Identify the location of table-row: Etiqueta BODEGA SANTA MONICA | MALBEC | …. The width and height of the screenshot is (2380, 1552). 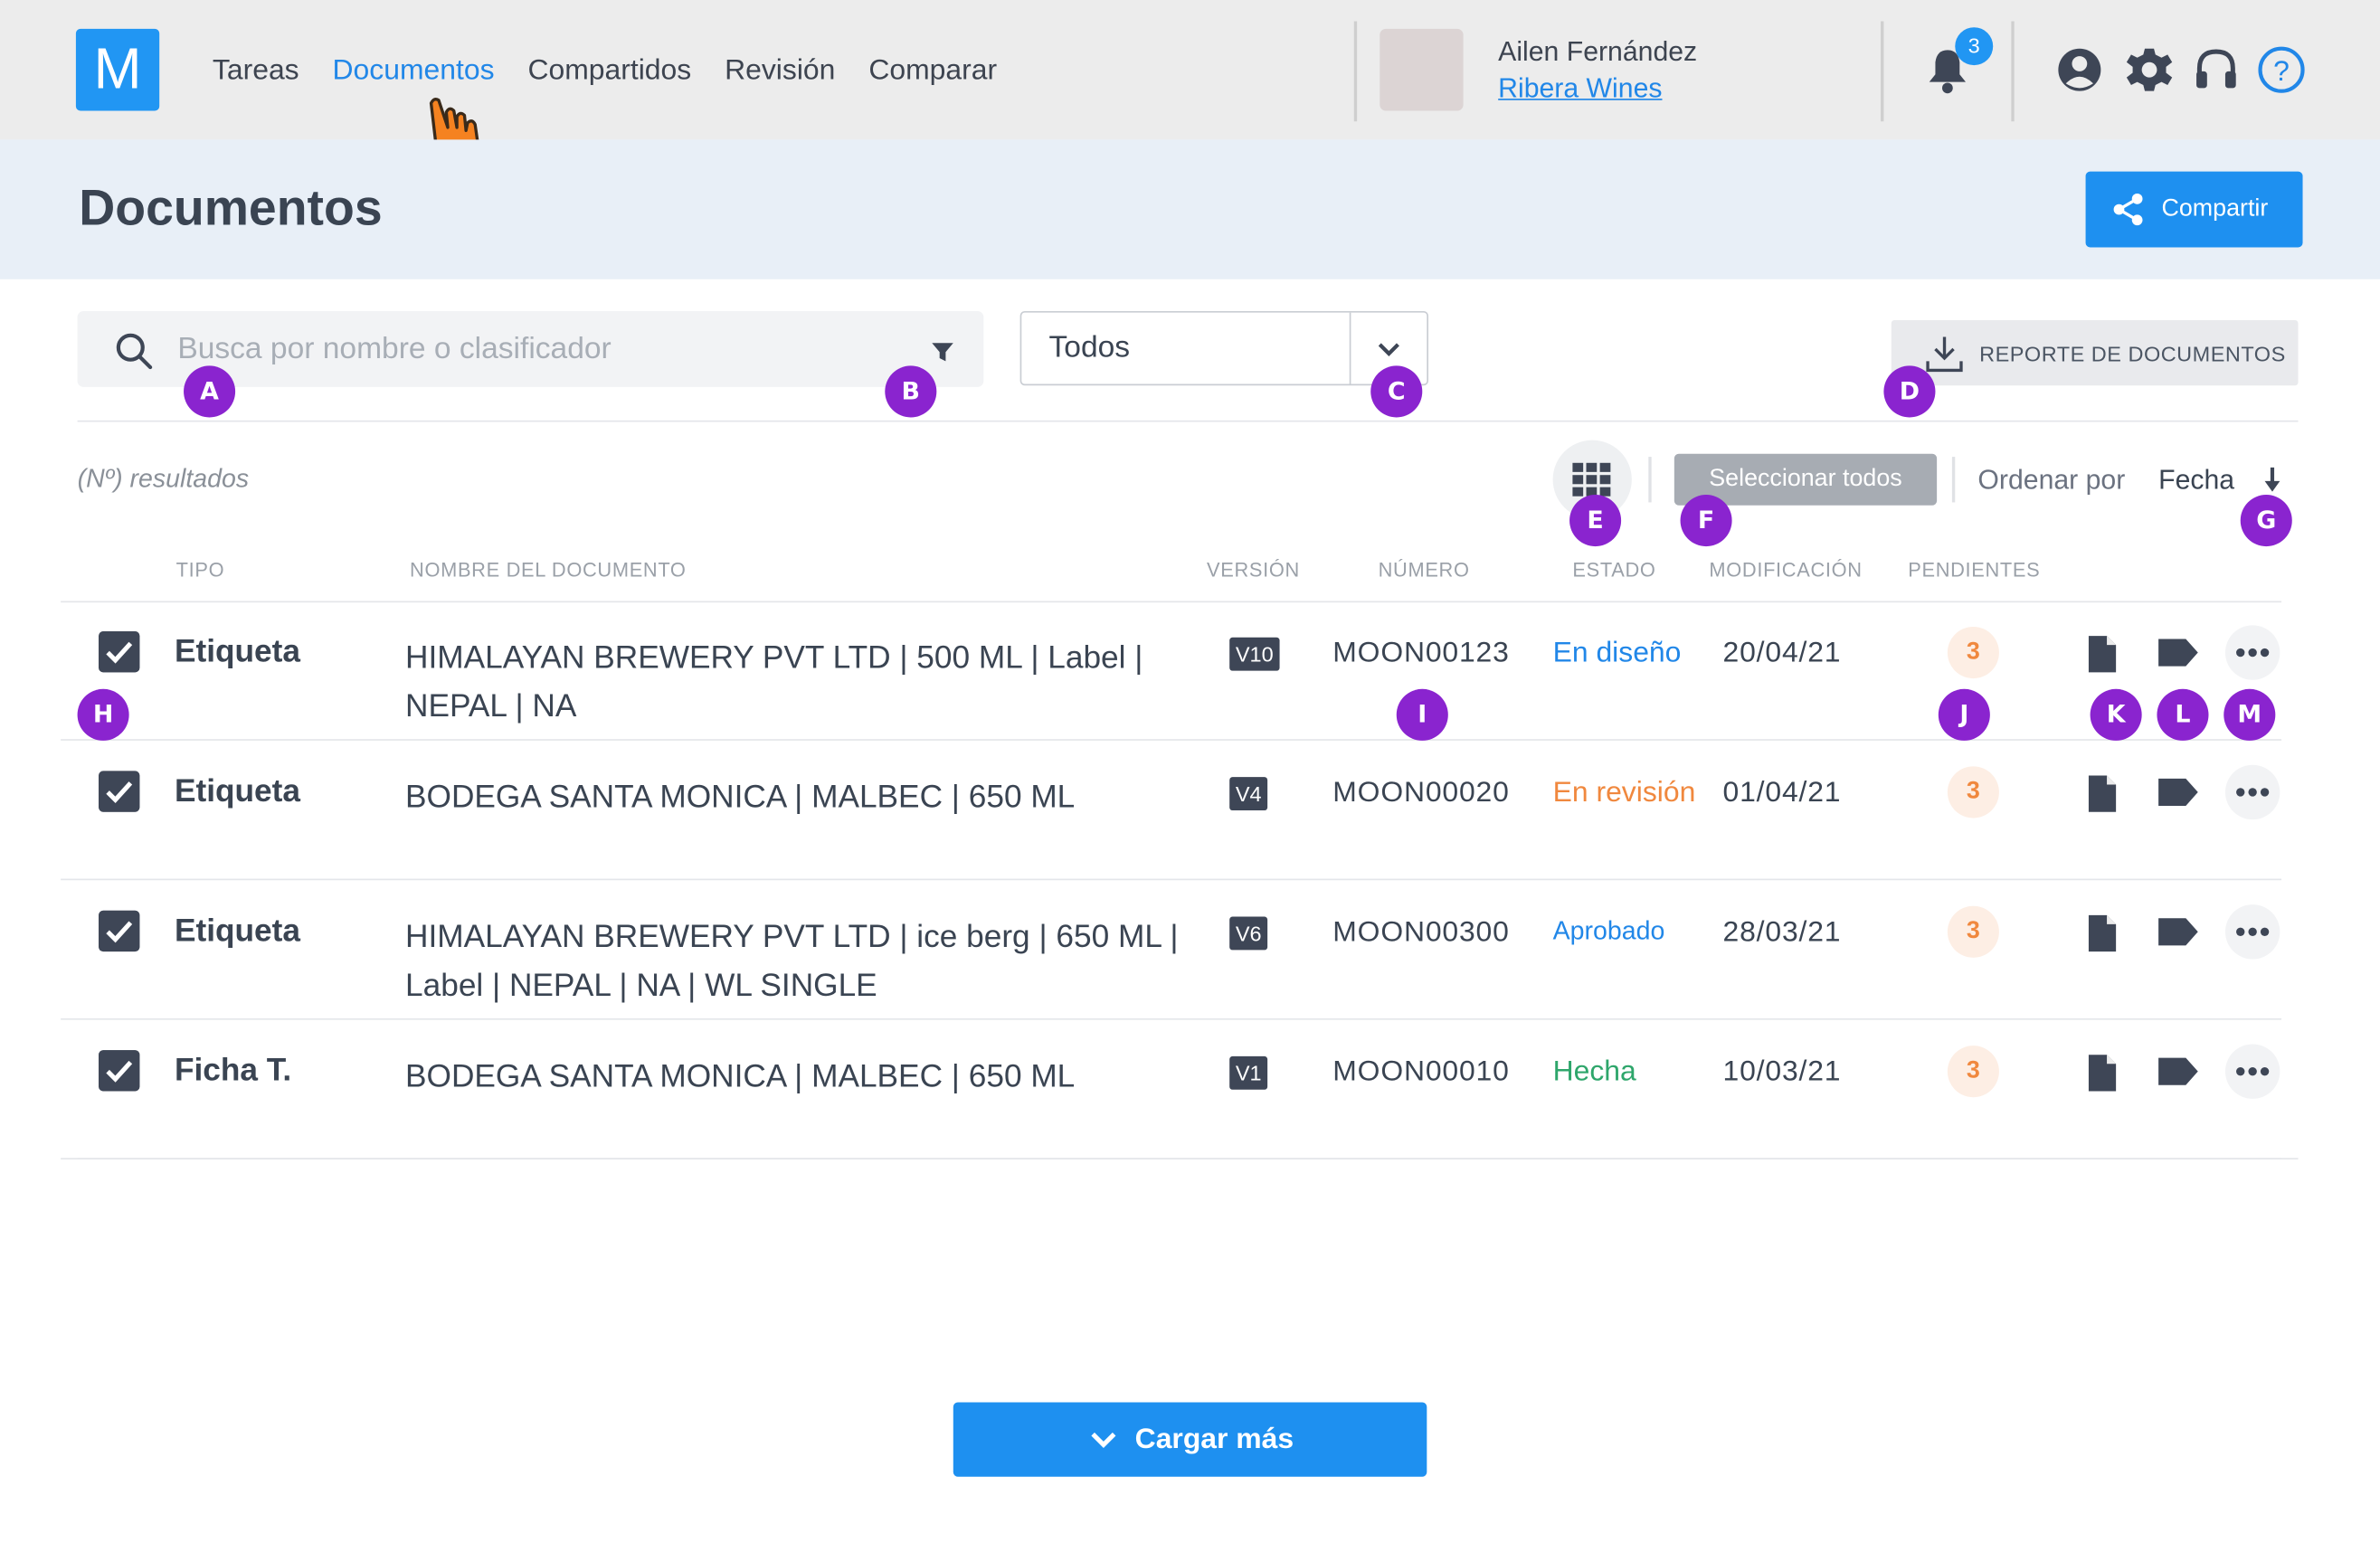
(1171, 811).